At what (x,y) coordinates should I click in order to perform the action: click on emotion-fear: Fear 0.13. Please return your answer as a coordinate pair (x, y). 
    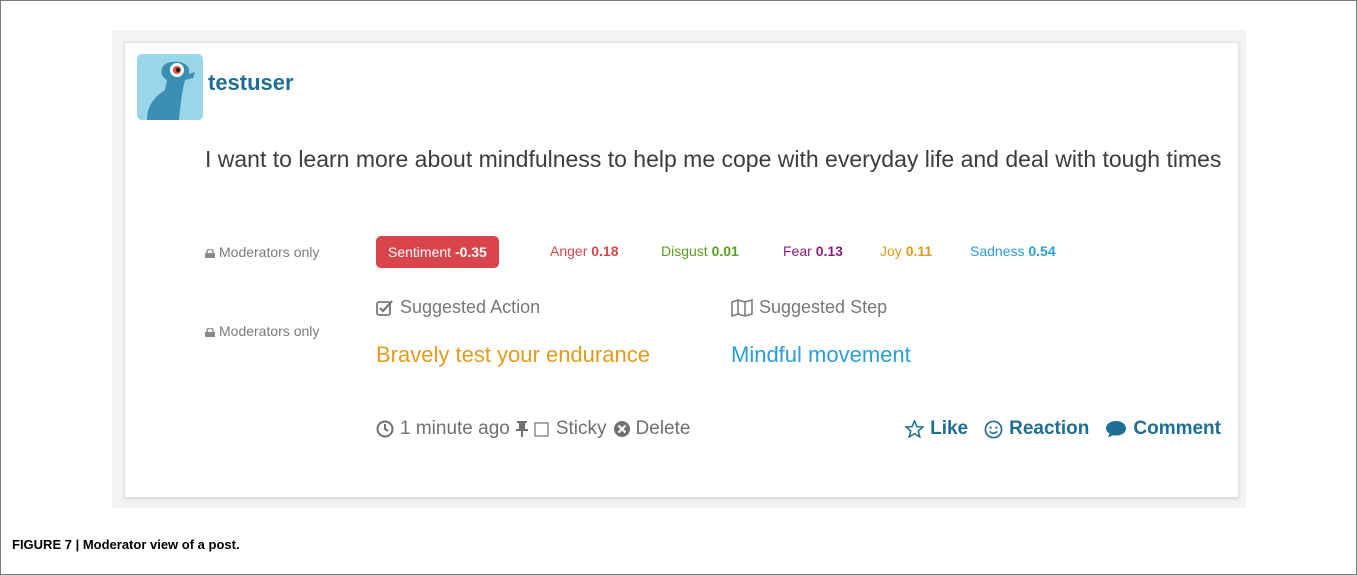
    Looking at the image, I should click on (813, 251).